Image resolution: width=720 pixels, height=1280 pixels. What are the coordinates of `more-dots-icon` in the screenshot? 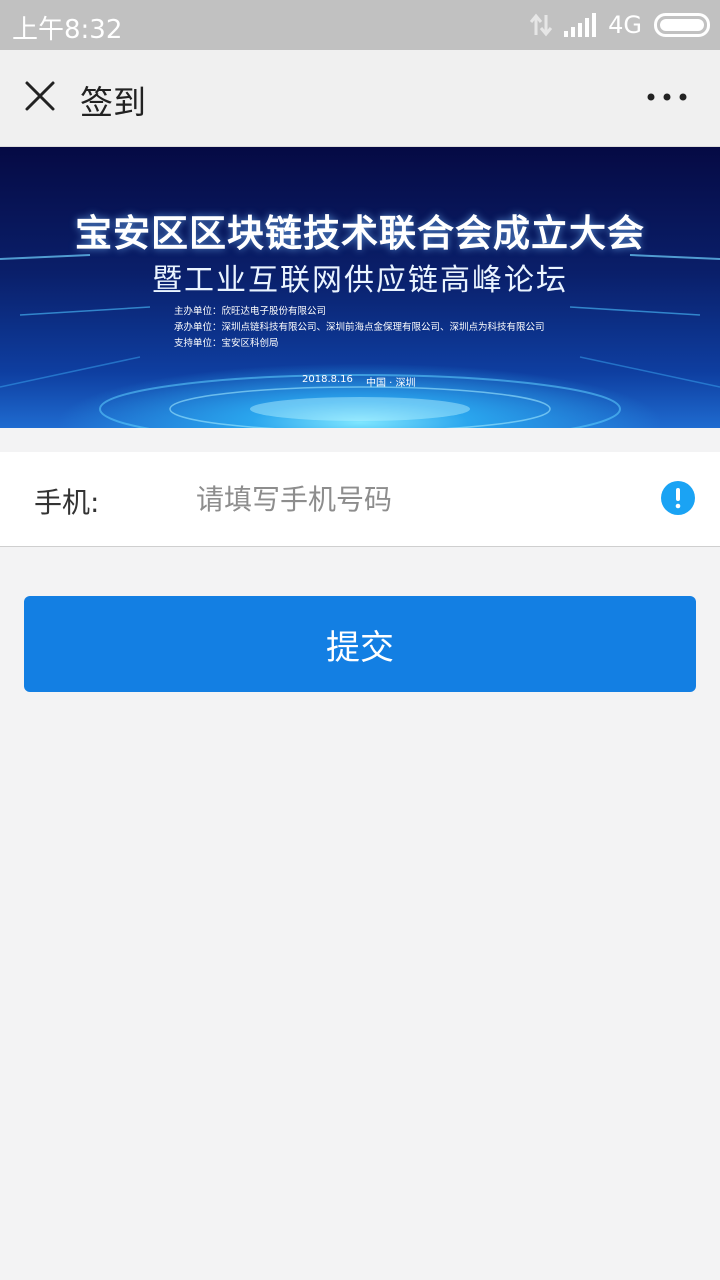 It's located at (667, 97).